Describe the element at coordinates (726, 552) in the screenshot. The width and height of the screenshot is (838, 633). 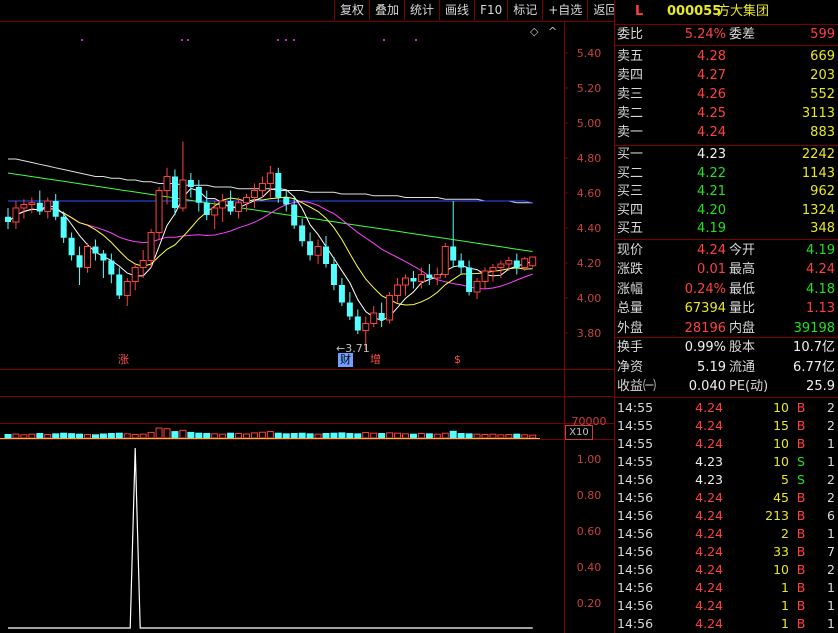
I see `tick-row: 14:56 4.24 33 B 7` at that location.